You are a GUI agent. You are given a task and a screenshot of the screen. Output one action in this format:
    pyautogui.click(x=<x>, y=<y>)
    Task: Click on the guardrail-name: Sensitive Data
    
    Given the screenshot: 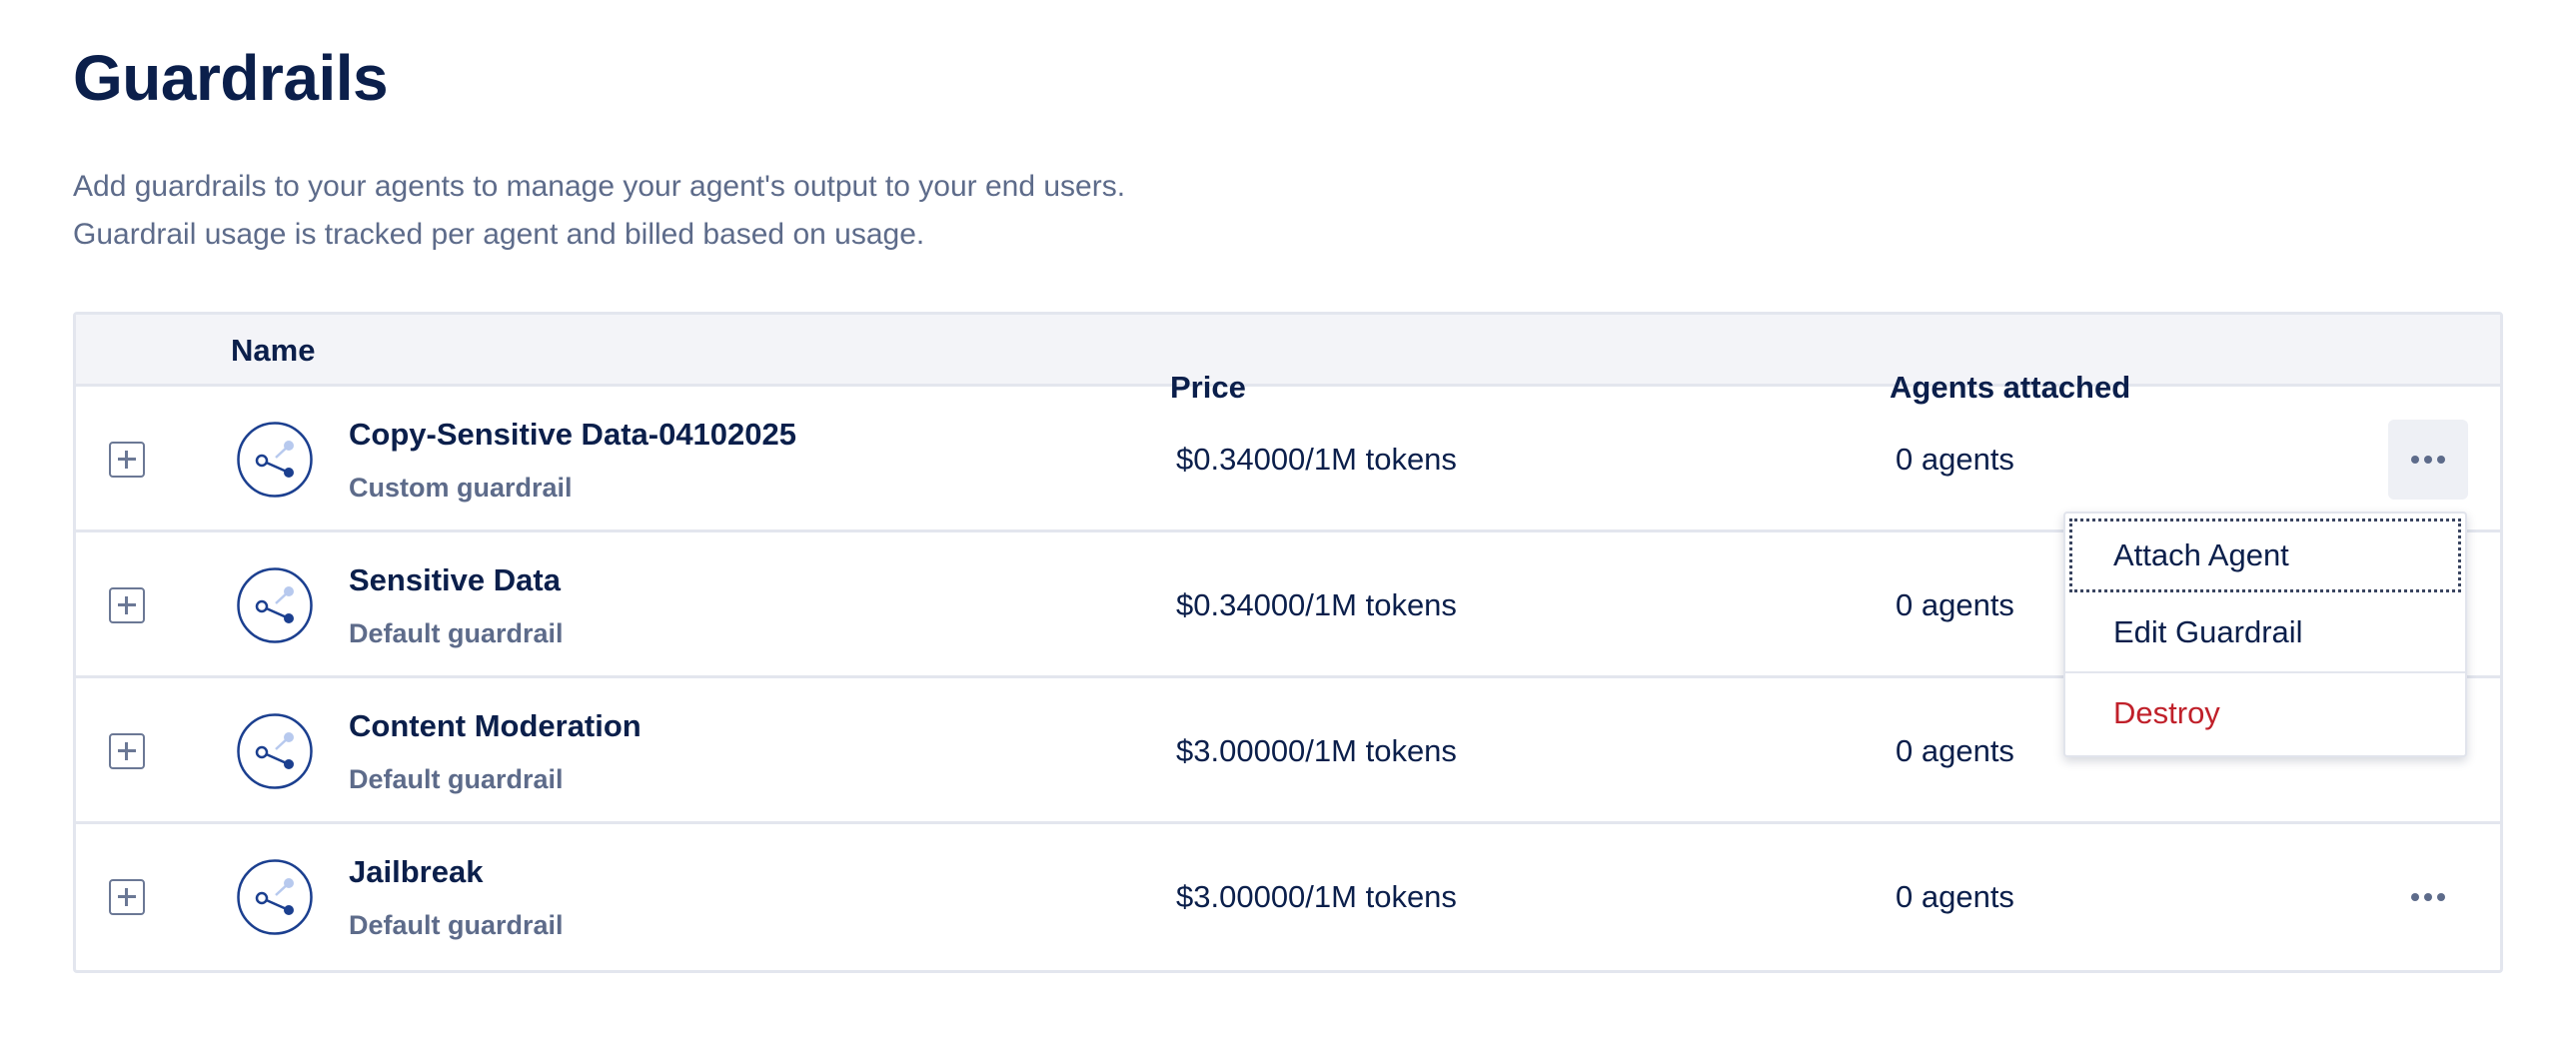 What is the action you would take?
    pyautogui.click(x=455, y=580)
    